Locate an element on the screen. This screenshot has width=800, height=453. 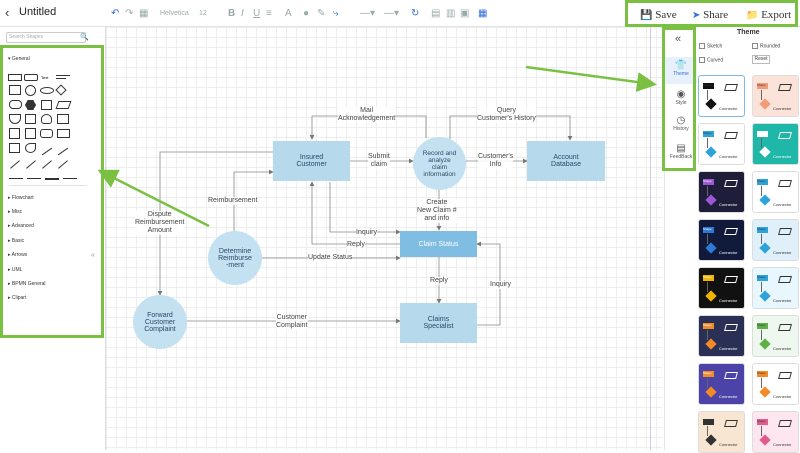
arrow-to-right-sidebar is located at coordinates (591, 78).